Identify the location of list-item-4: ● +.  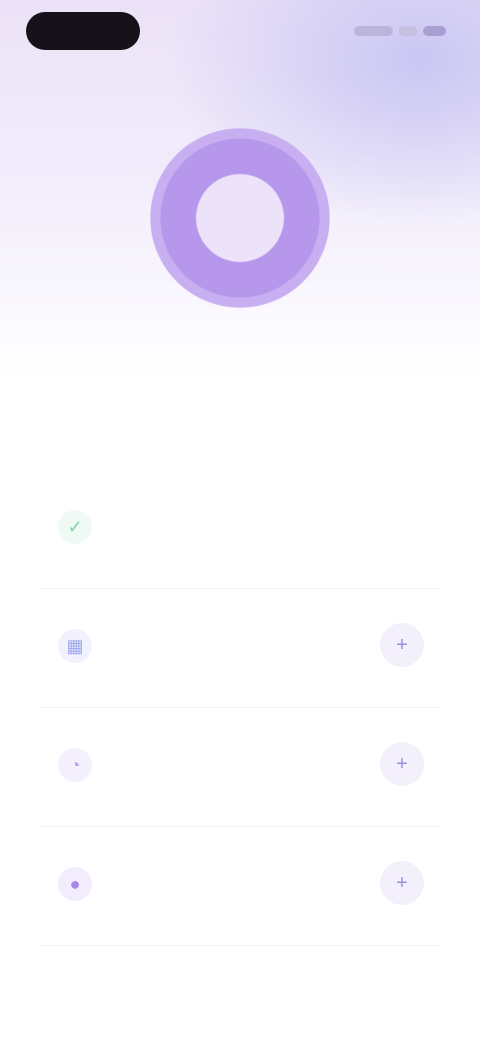
(240, 886).